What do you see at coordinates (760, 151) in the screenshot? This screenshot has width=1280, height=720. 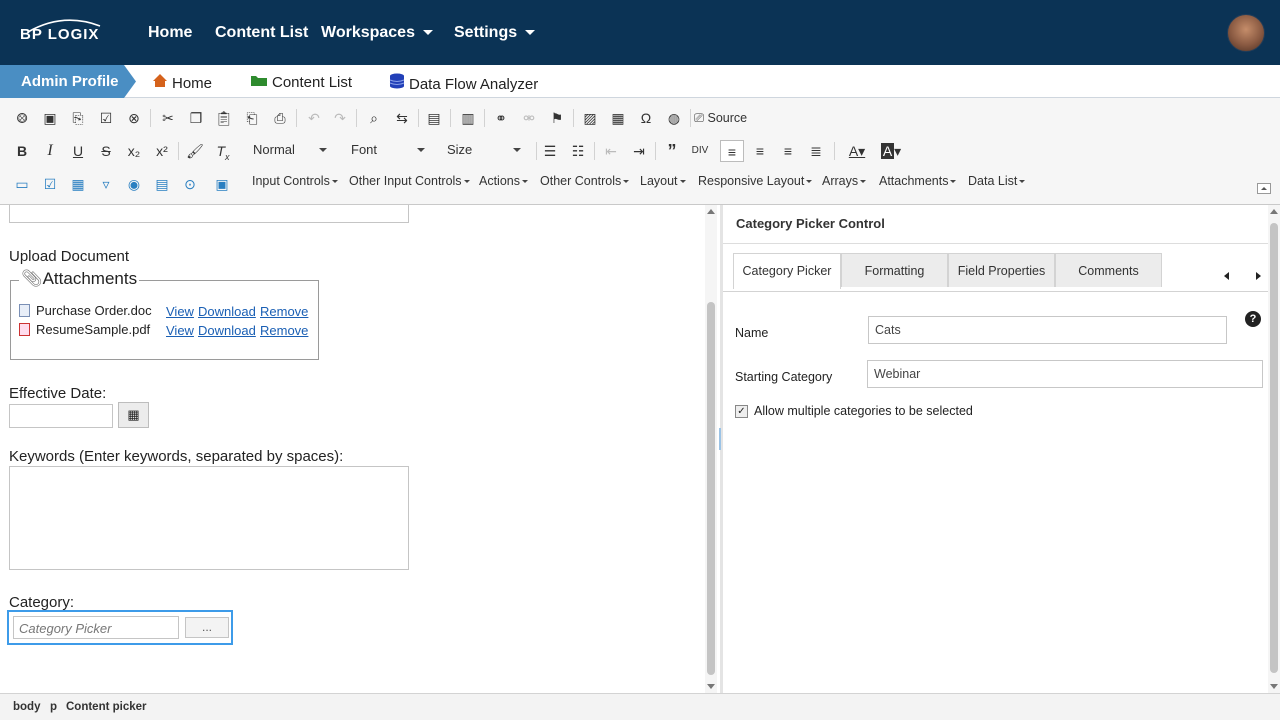 I see `align-center-icon: ≡` at bounding box center [760, 151].